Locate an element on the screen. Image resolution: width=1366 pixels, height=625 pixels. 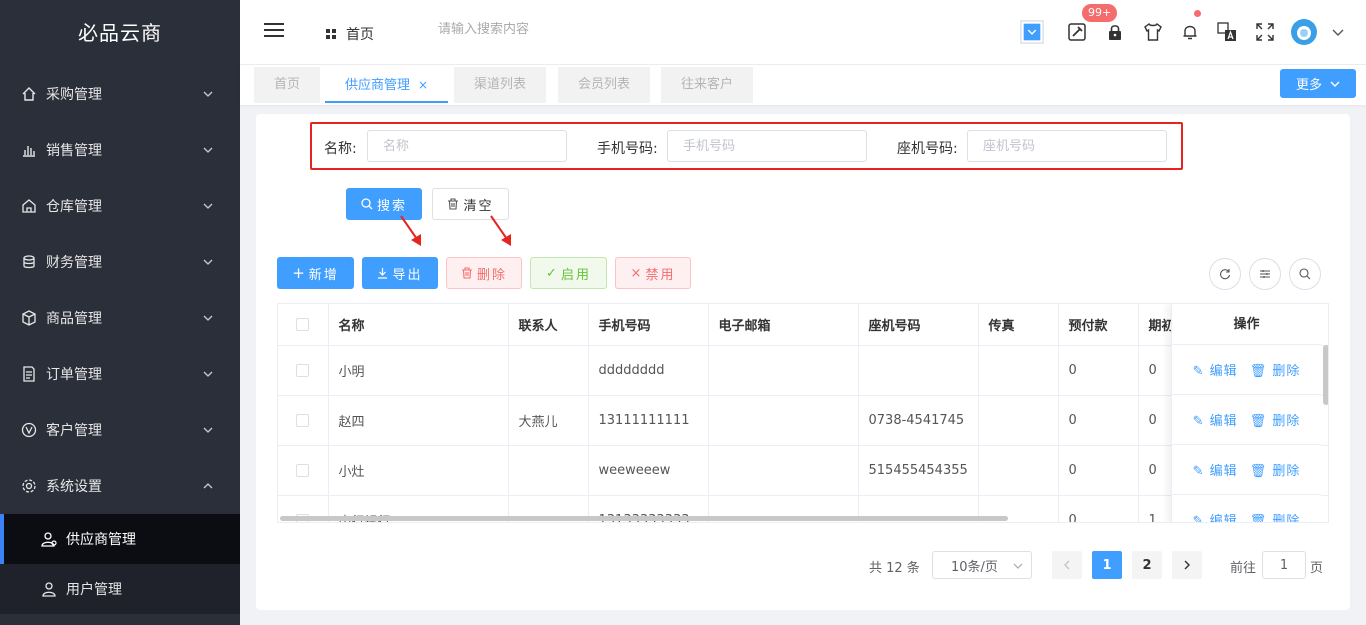
horizontal-scrollbar is located at coordinates (644, 518).